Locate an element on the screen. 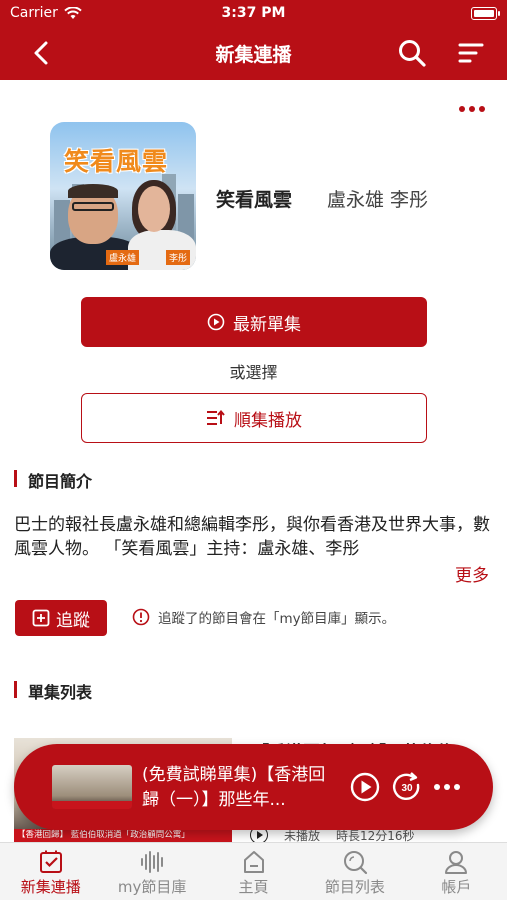 The image size is (507, 900). podcast-name: 笑看風雲 is located at coordinates (254, 200).